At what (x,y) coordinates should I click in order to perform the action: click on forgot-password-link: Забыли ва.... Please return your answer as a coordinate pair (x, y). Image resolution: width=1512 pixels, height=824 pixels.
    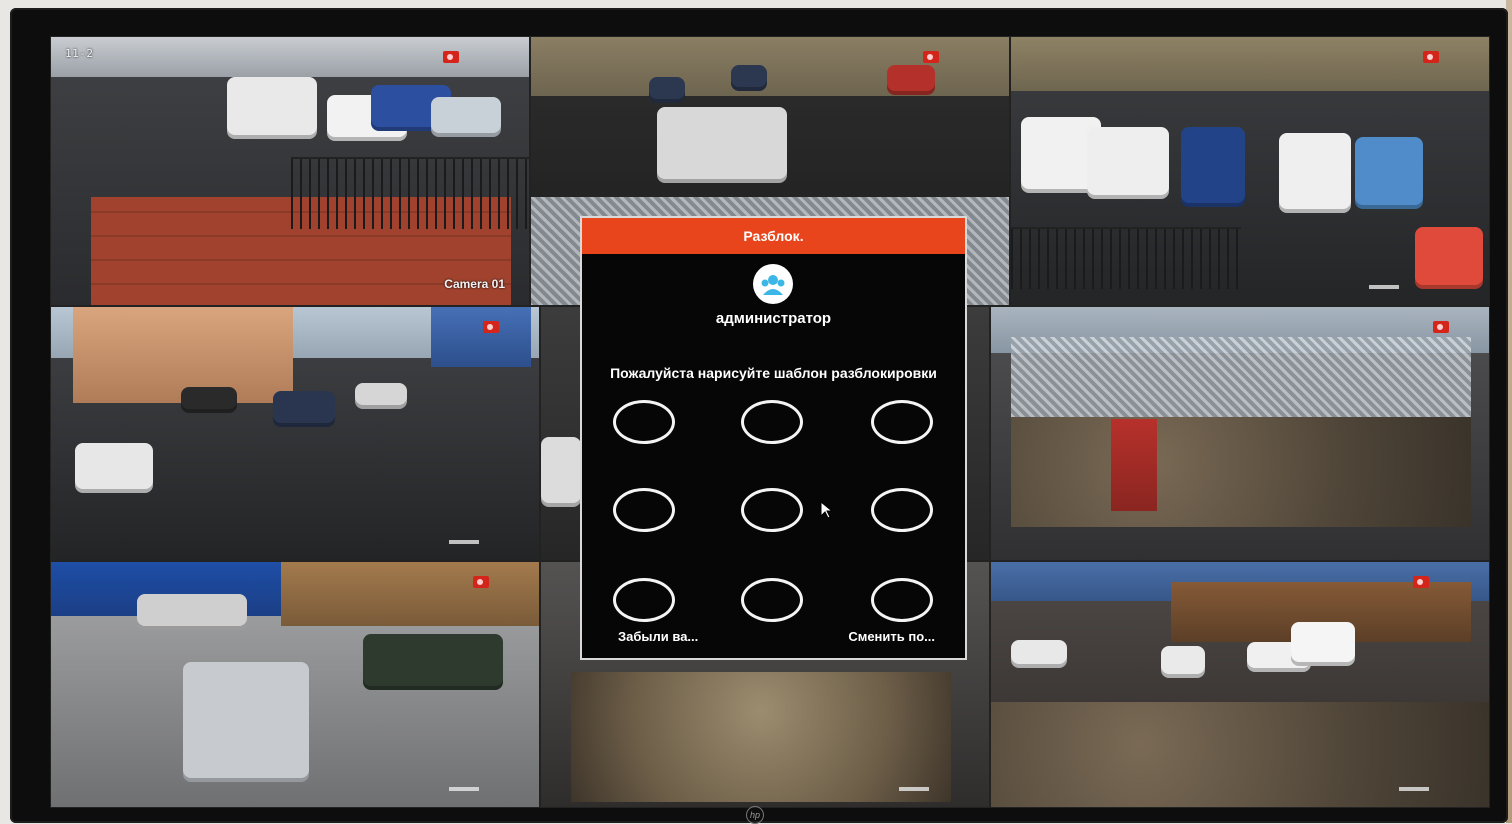
    Looking at the image, I should click on (658, 636).